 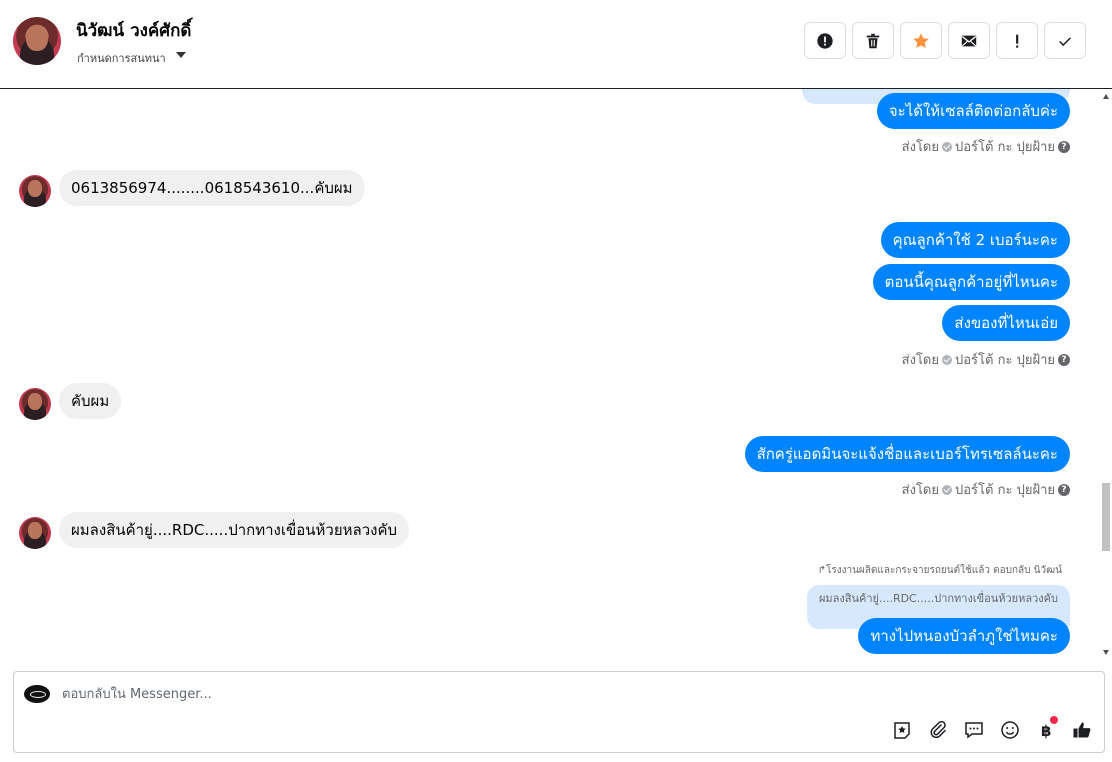 I want to click on delete-button, so click(x=873, y=40).